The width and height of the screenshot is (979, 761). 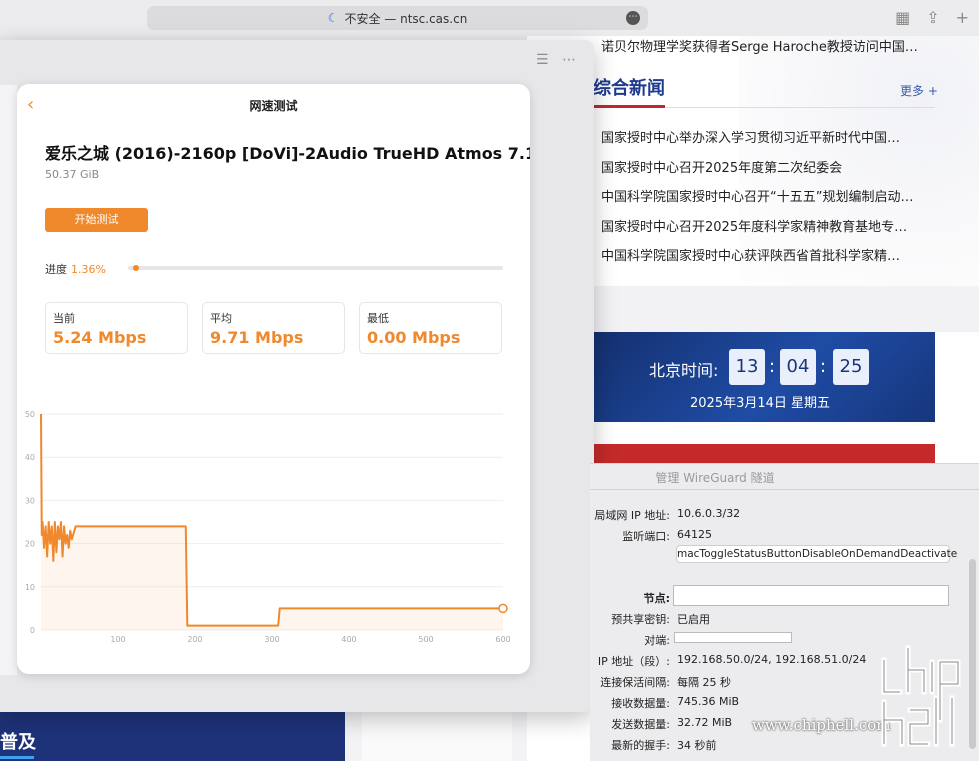 What do you see at coordinates (705, 722) in the screenshot?
I see `tx-value: 32.72 MiB` at bounding box center [705, 722].